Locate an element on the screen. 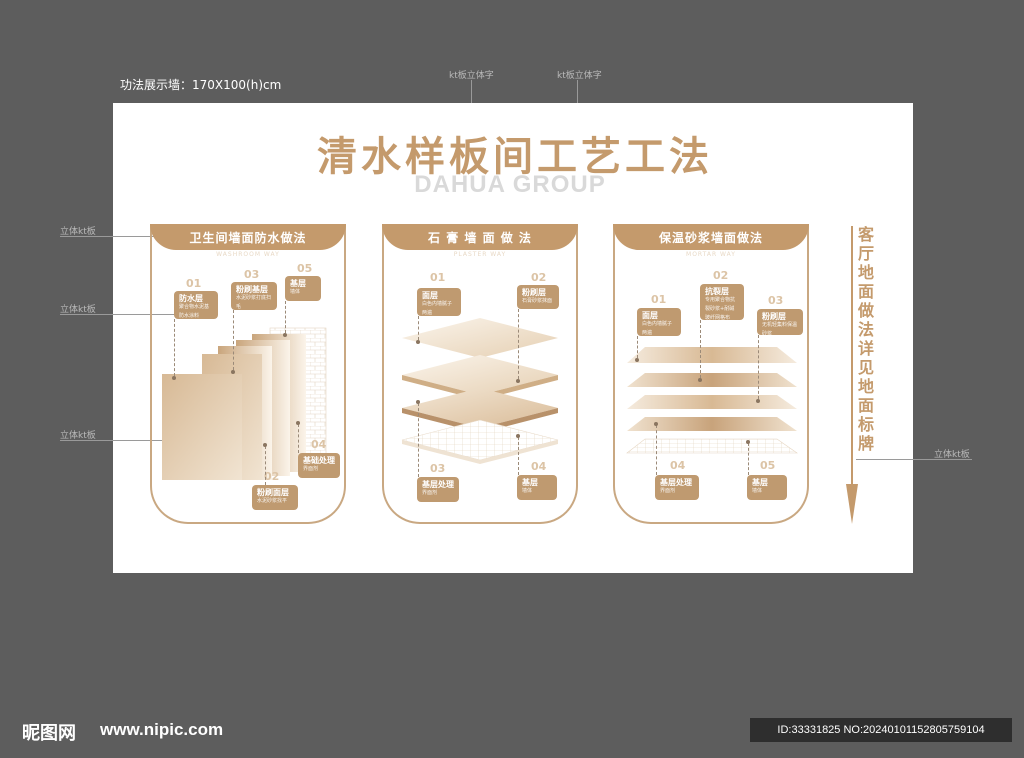 This screenshot has width=1024, height=758. plaster-layers-illustration is located at coordinates (480, 391).